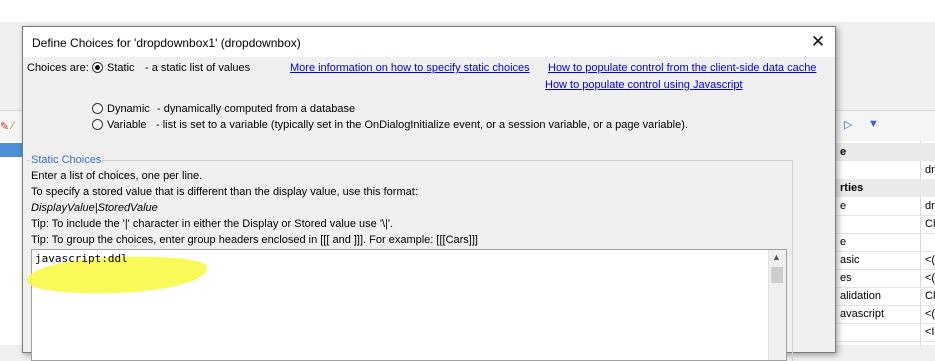  I want to click on property-row: e, so click(885, 242).